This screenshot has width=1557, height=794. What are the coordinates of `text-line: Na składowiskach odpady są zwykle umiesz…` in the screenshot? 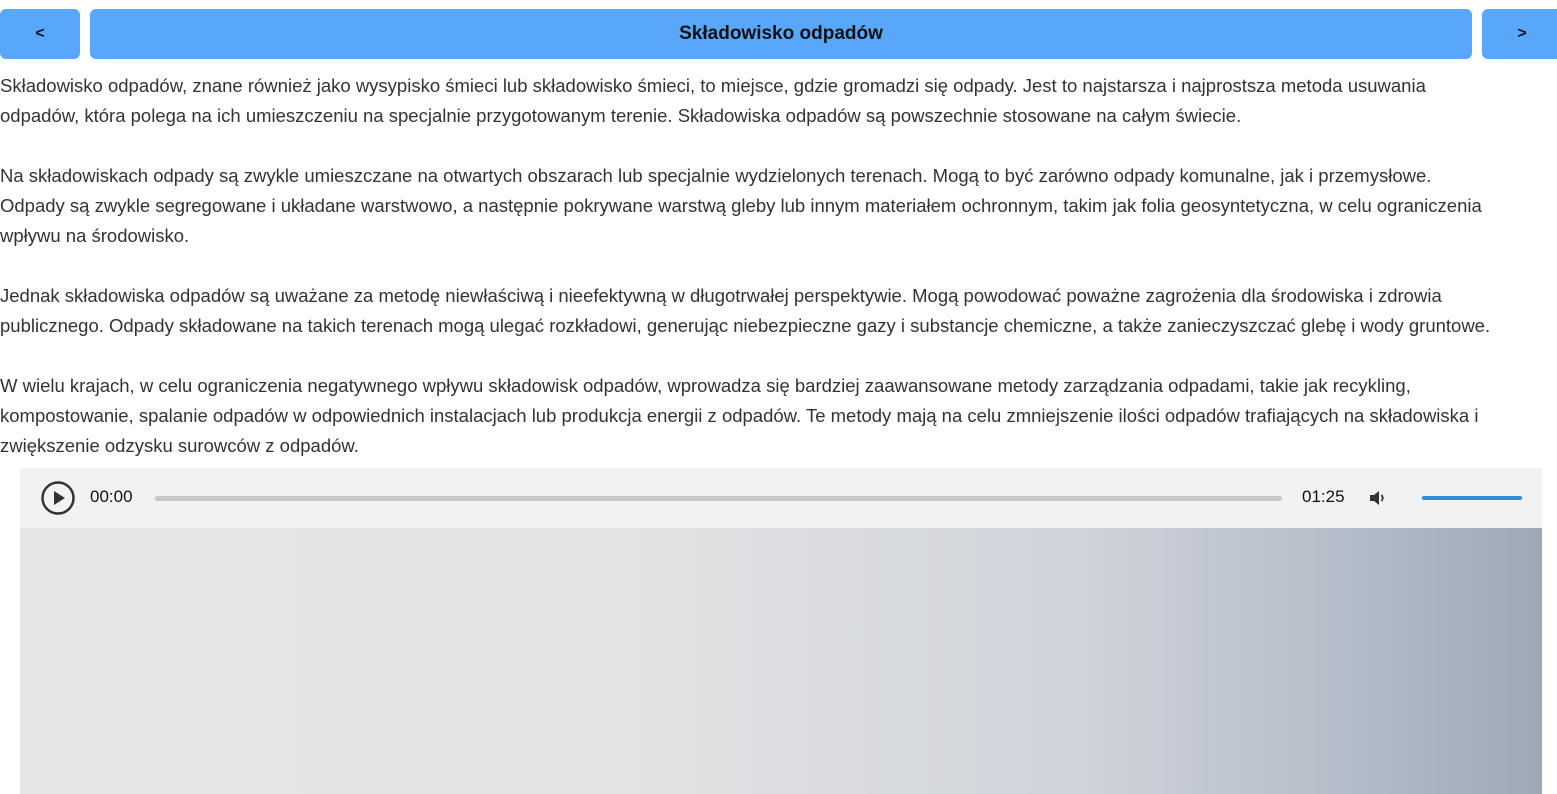 It's located at (716, 175).